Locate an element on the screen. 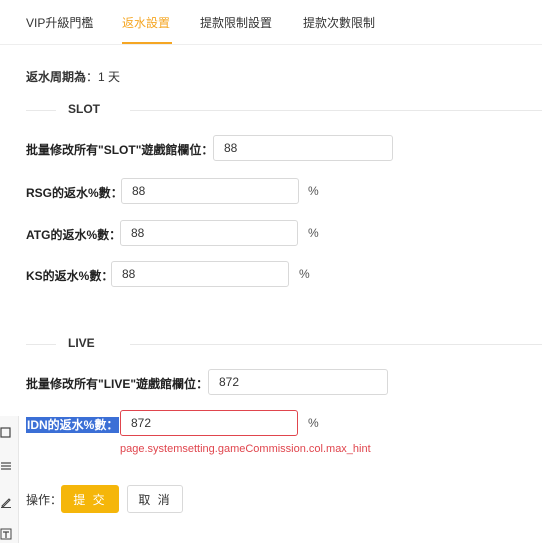 This screenshot has height=543, width=542. pen-icon is located at coordinates (7, 503).